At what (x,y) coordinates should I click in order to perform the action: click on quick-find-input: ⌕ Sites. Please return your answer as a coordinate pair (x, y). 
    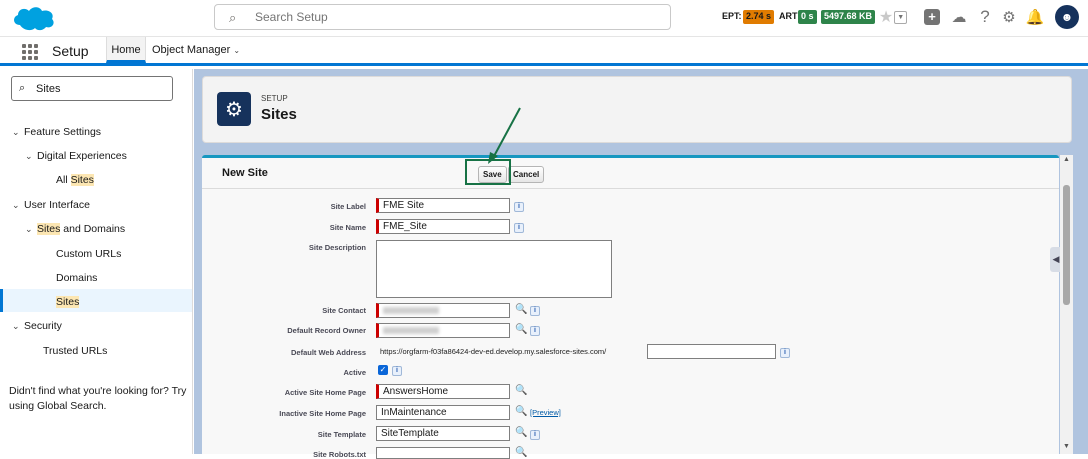
    Looking at the image, I should click on (92, 88).